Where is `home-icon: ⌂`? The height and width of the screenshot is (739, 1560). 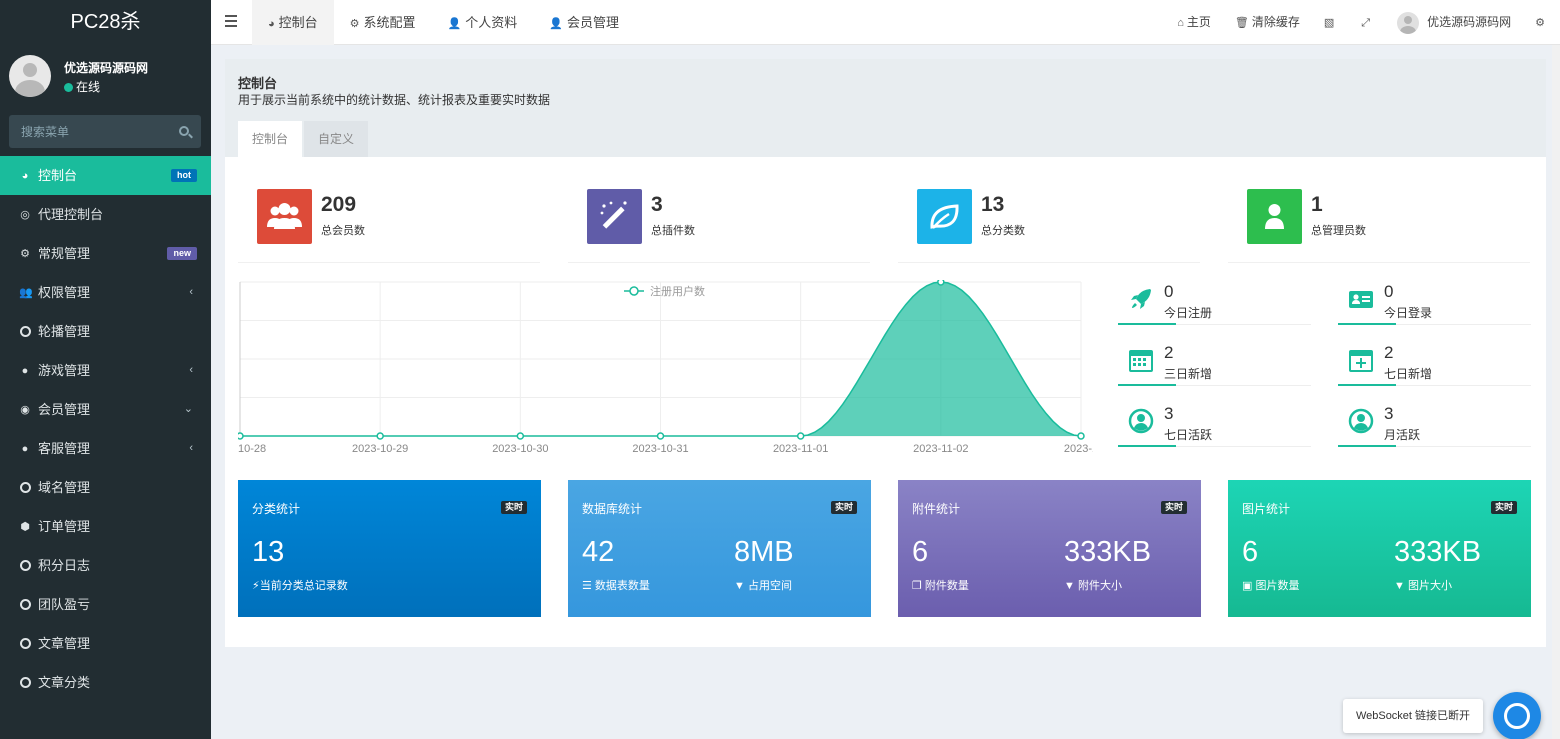 home-icon: ⌂ is located at coordinates (1180, 22).